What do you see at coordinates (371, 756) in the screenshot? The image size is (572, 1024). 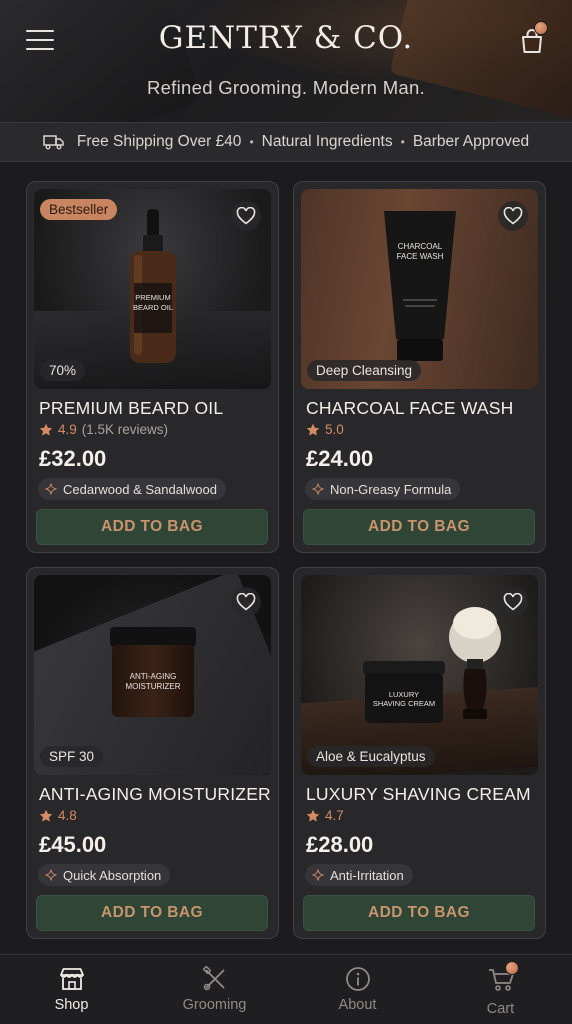 I see `image-chip: Aloe & Eucalyptus` at bounding box center [371, 756].